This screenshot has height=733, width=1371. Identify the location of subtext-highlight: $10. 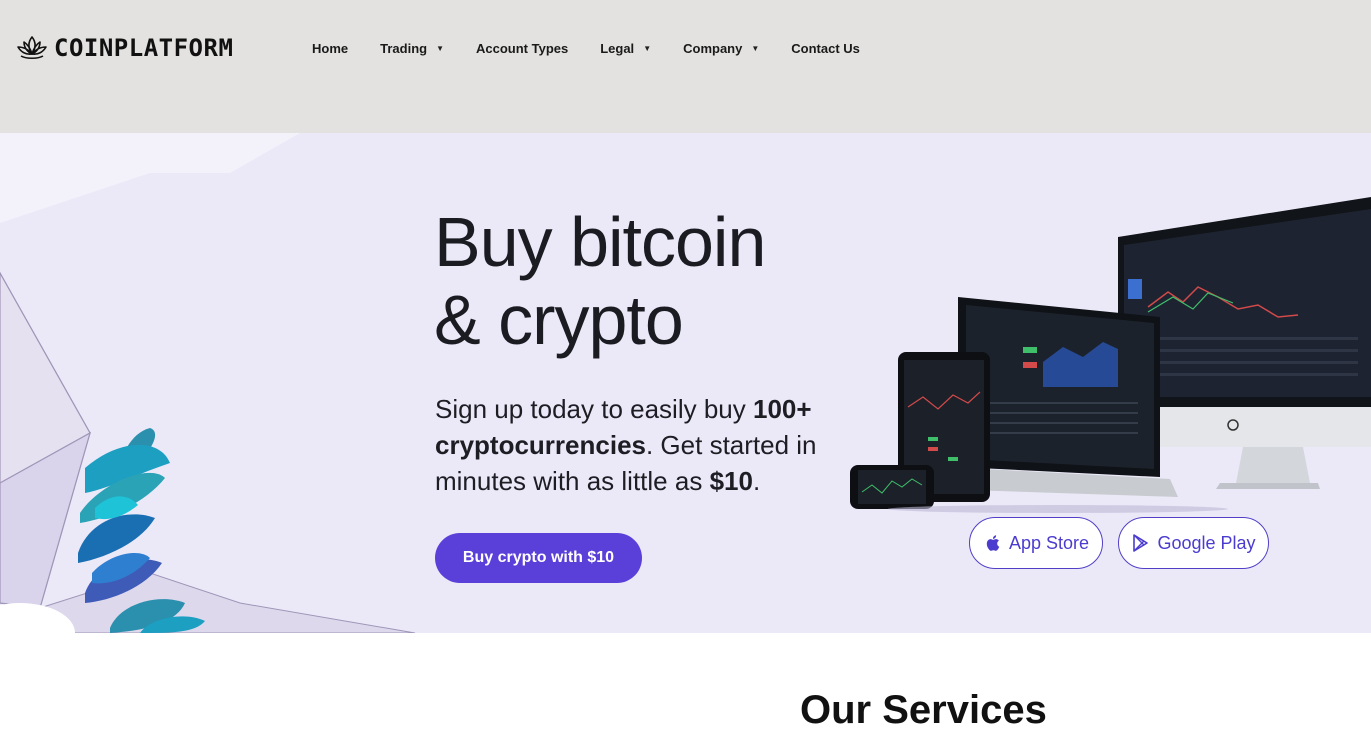
(731, 481).